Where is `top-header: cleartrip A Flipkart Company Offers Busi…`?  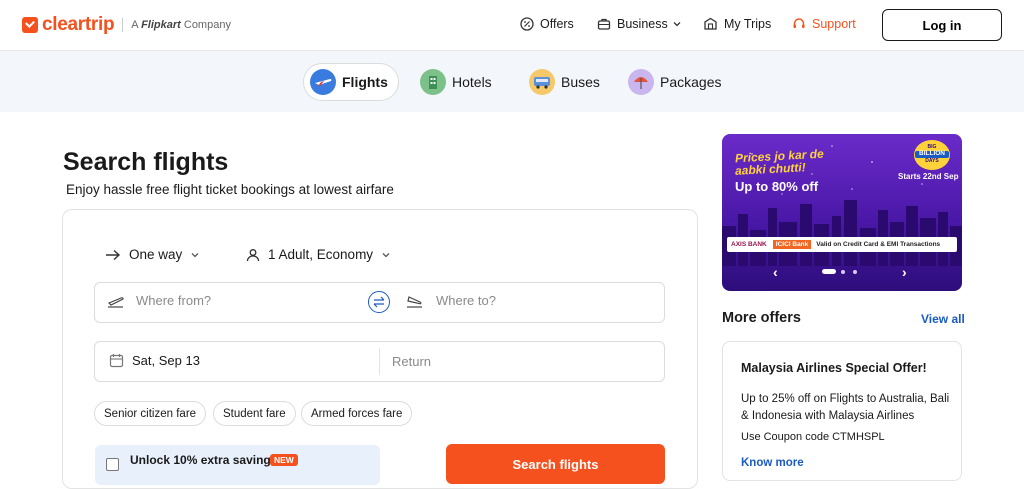
top-header: cleartrip A Flipkart Company Offers Busi… is located at coordinates (512, 25).